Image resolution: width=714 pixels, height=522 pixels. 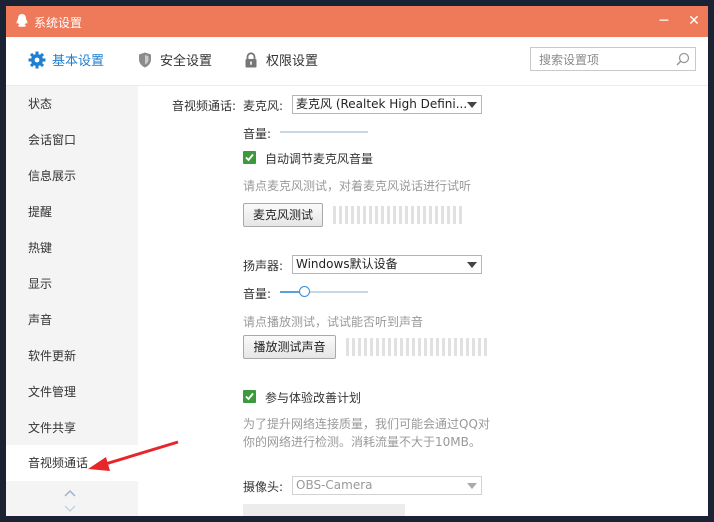 What do you see at coordinates (604, 60) in the screenshot?
I see `search-input` at bounding box center [604, 60].